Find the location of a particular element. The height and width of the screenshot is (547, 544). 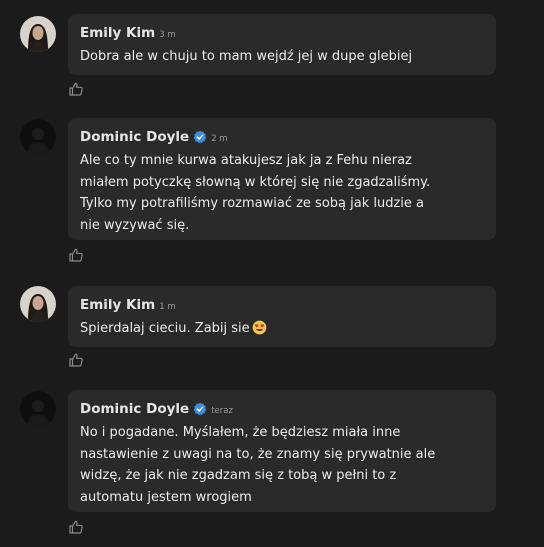

timestamp: 3 m is located at coordinates (167, 35).